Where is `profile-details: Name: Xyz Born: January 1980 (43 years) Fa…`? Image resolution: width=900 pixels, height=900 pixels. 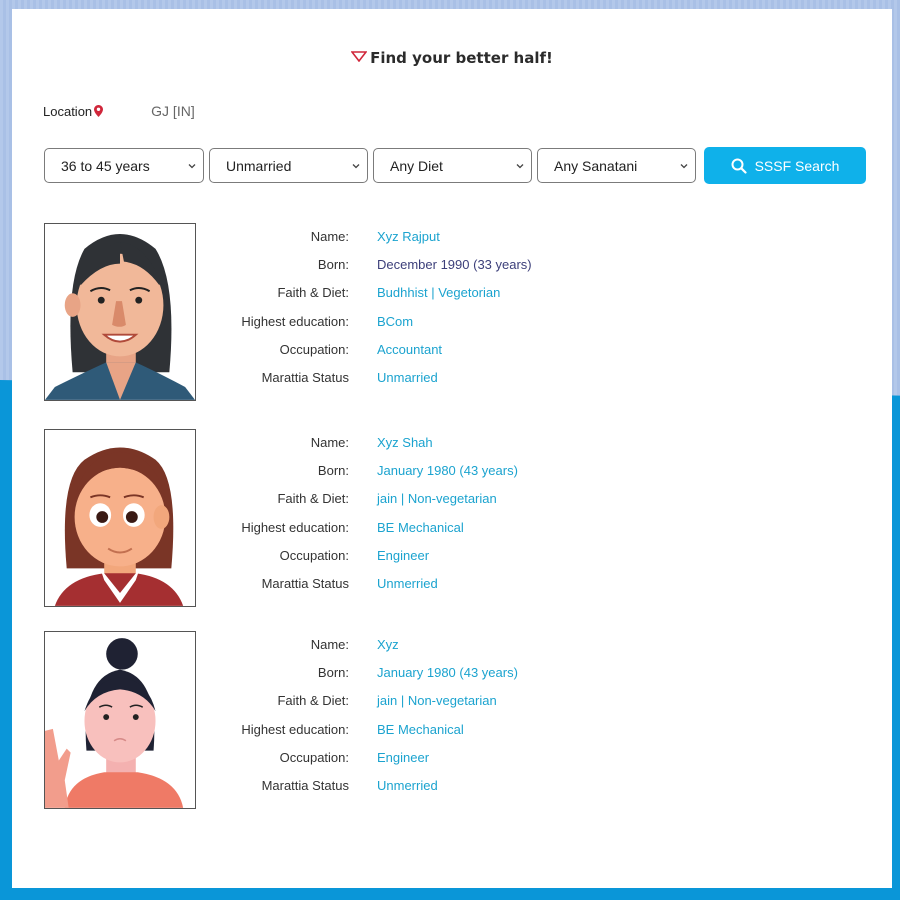 profile-details: Name: Xyz Born: January 1980 (43 years) Fa… is located at coordinates (366, 721).